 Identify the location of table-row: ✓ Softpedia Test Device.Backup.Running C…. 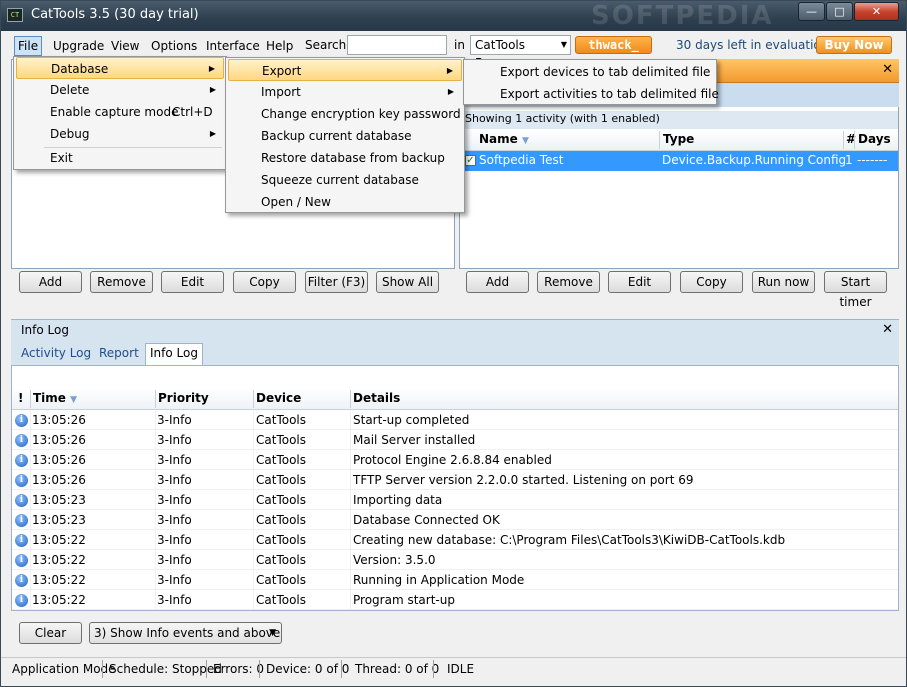
(680, 161).